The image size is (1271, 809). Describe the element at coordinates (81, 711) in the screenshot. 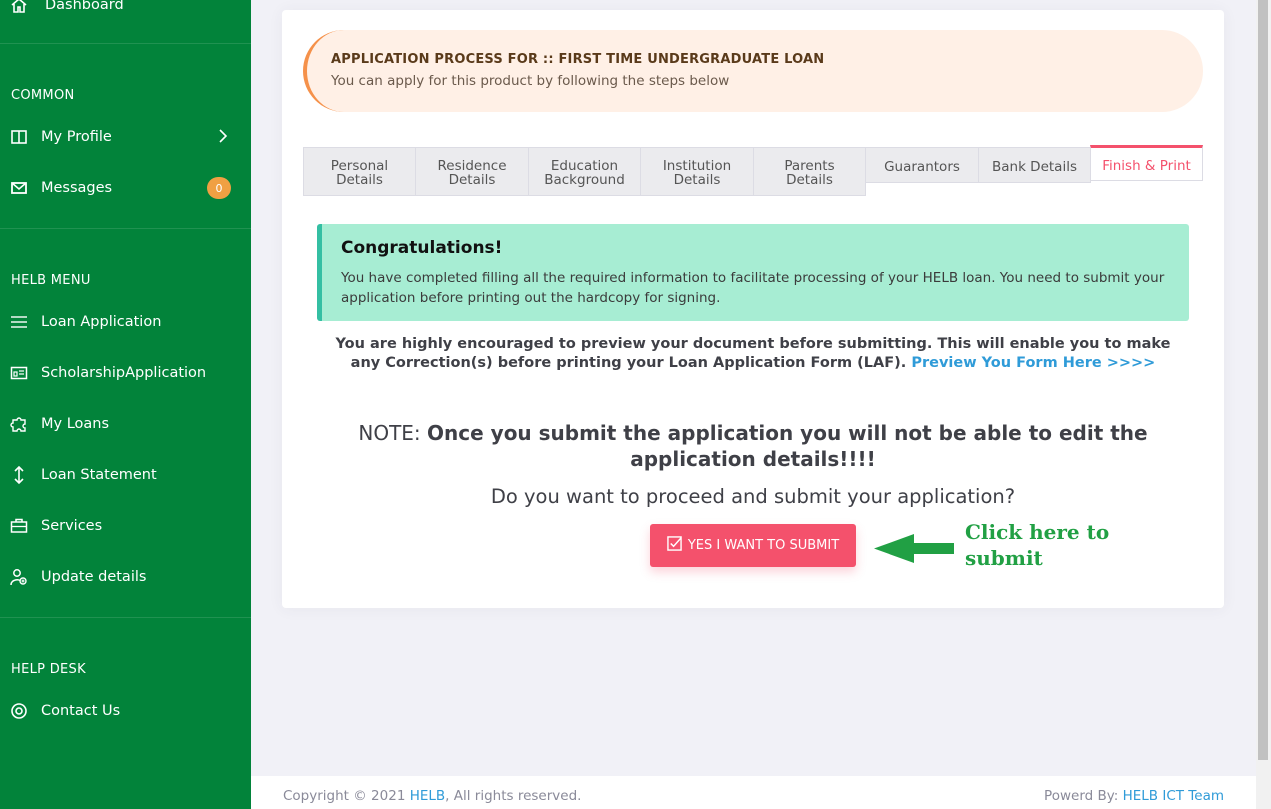

I see `sidebar-item-label: Contact Us` at that location.